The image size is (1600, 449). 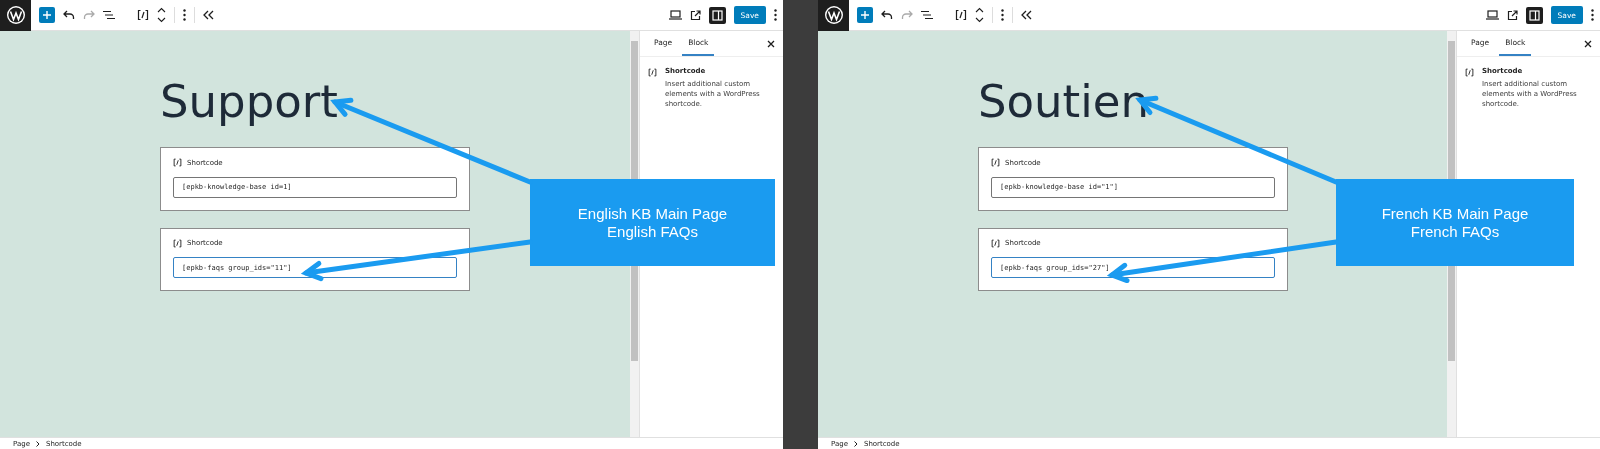 What do you see at coordinates (1455, 231) in the screenshot?
I see `callout-text: French FAQs` at bounding box center [1455, 231].